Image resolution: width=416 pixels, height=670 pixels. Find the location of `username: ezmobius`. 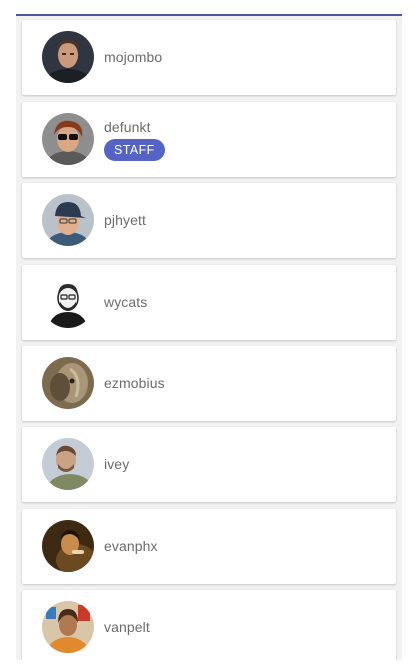

username: ezmobius is located at coordinates (134, 383).